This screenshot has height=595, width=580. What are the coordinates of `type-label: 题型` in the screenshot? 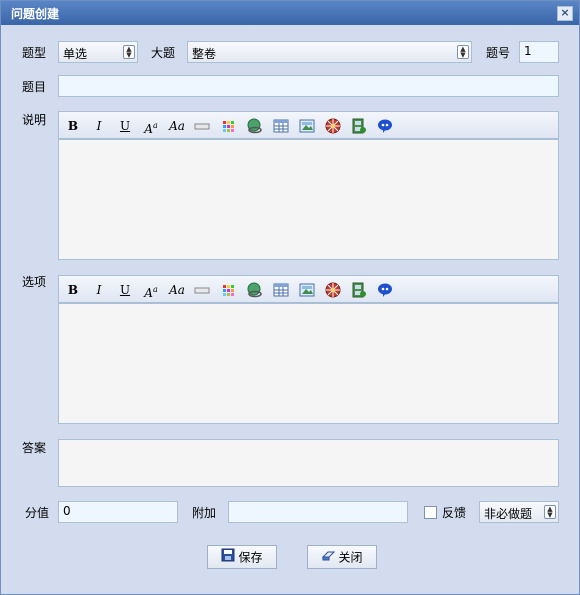 It's located at (34, 53).